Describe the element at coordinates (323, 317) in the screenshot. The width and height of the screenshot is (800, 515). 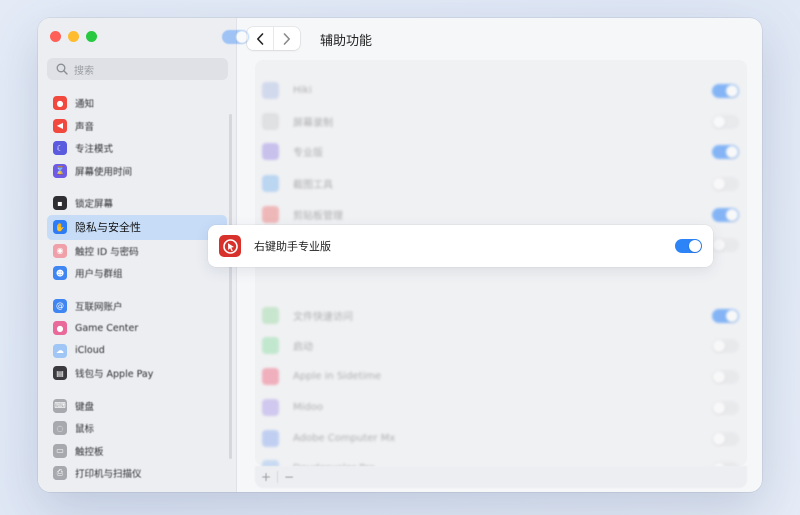
I see `app-label: 文件快速访问` at that location.